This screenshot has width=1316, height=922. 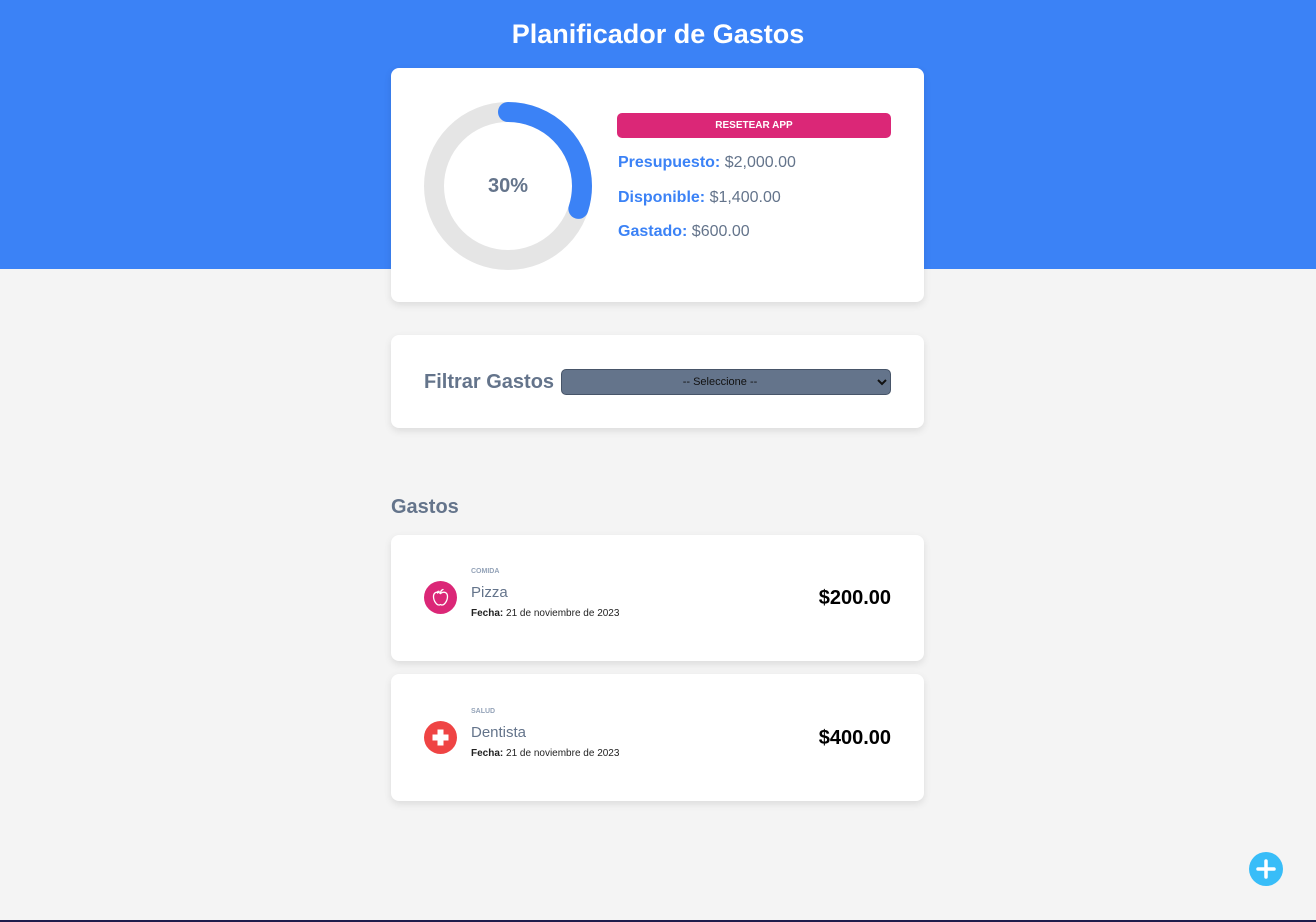 What do you see at coordinates (754, 125) in the screenshot?
I see `reset-app-button: Resetear App` at bounding box center [754, 125].